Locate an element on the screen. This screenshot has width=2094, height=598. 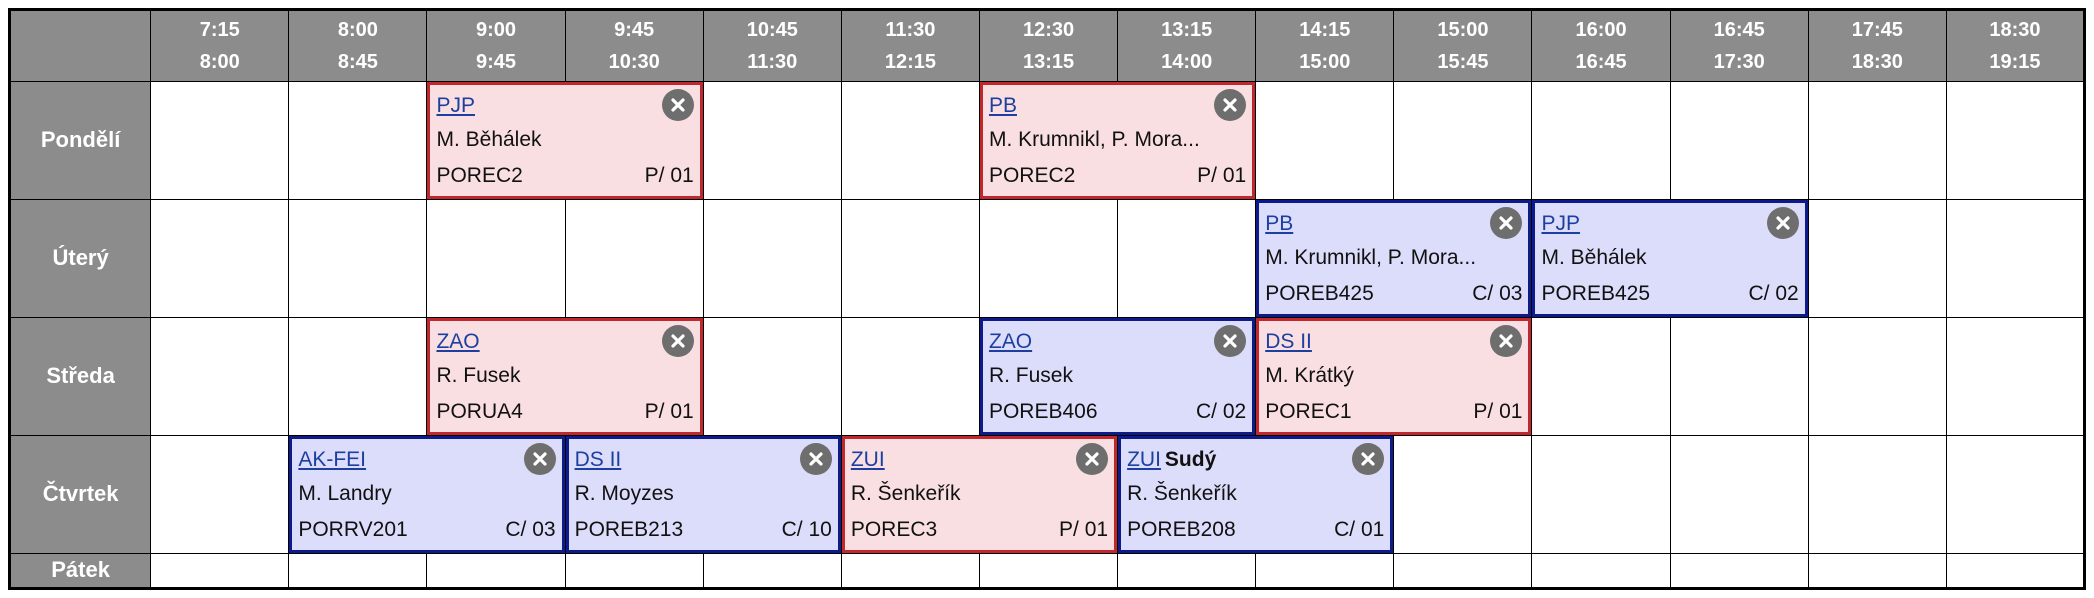
room-label: POREC3 is located at coordinates (894, 529).